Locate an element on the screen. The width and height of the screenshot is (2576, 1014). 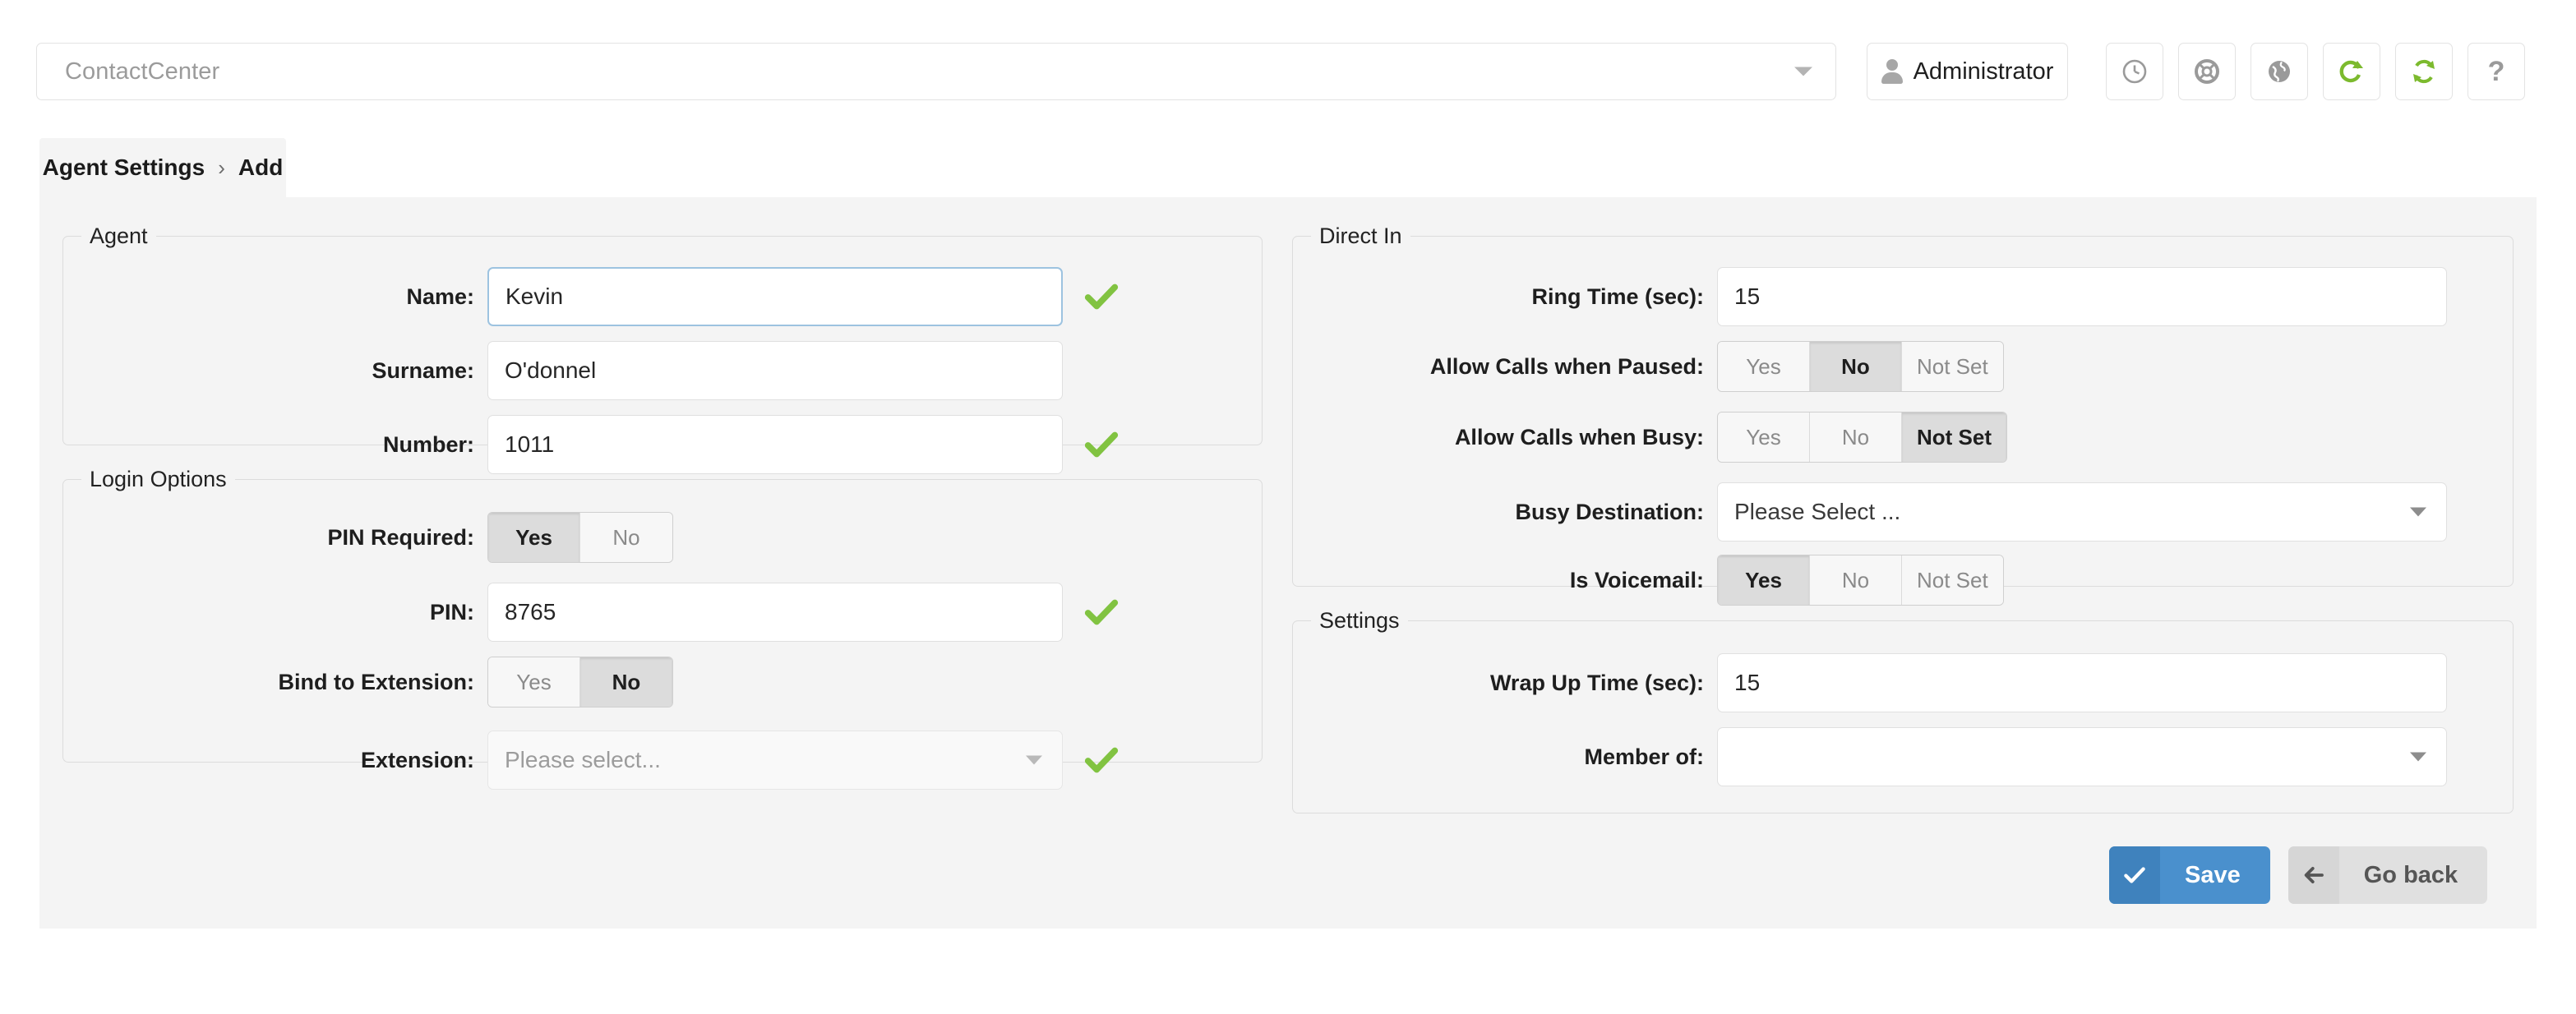
field-row-wrap-up-time: Wrap Up Time (sec): 15 is located at coordinates (1903, 682).